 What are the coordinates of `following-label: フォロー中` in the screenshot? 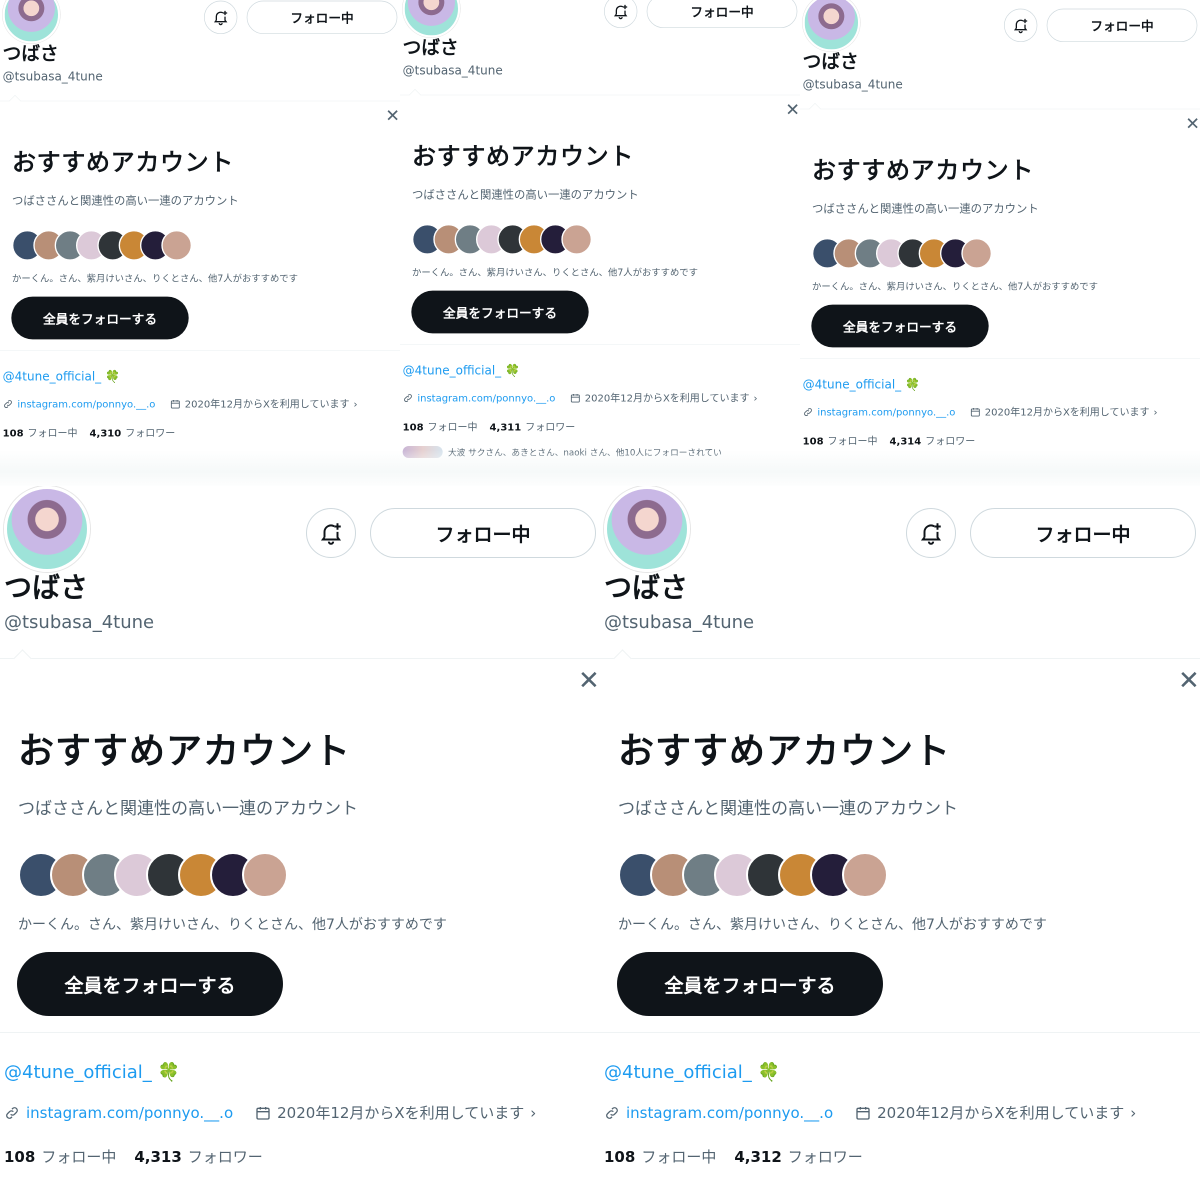 It's located at (852, 441).